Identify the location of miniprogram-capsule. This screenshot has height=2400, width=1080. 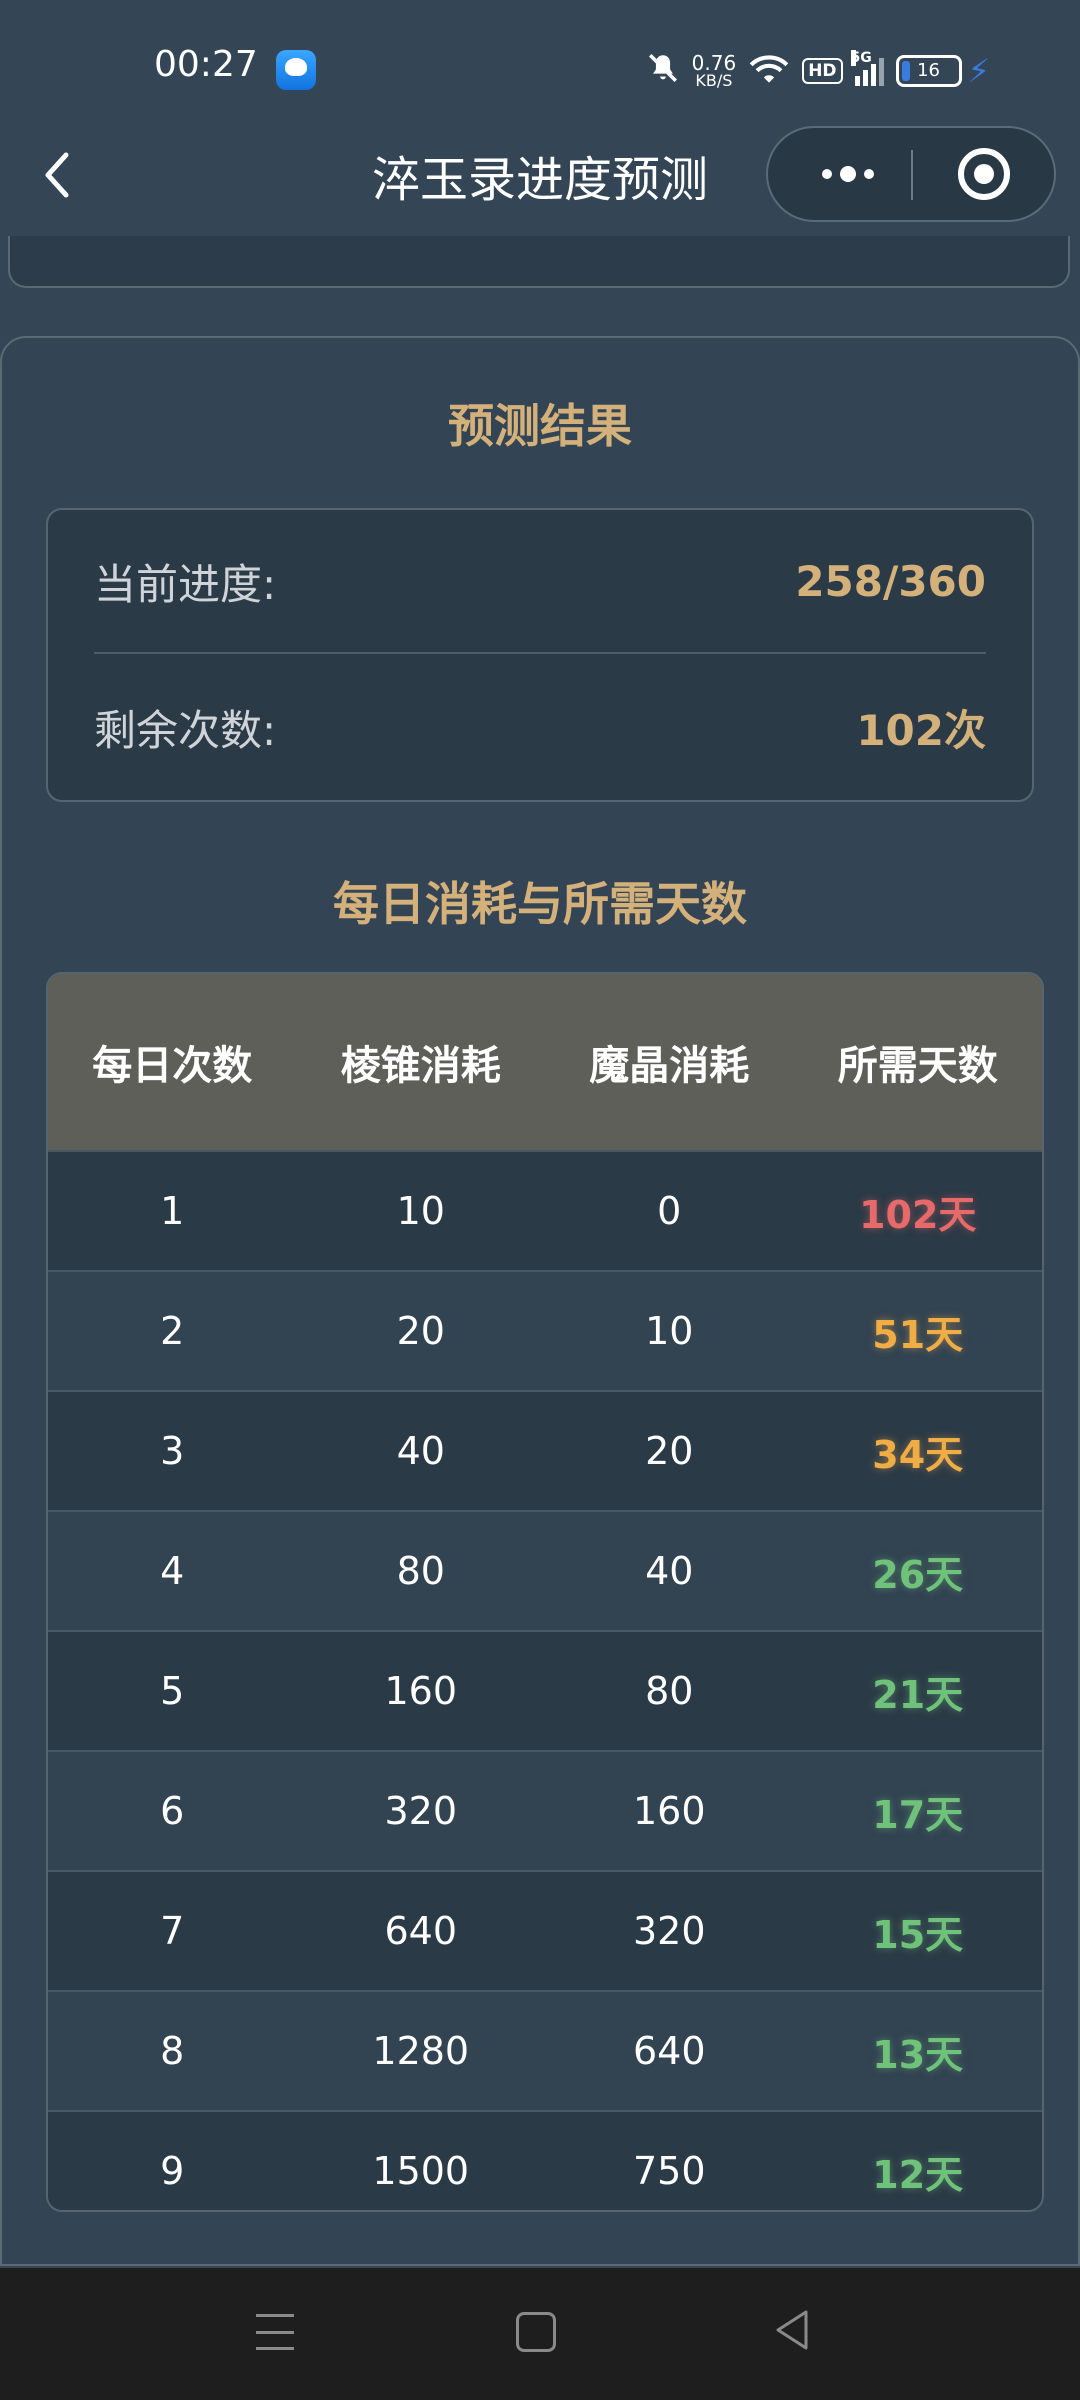
(911, 174).